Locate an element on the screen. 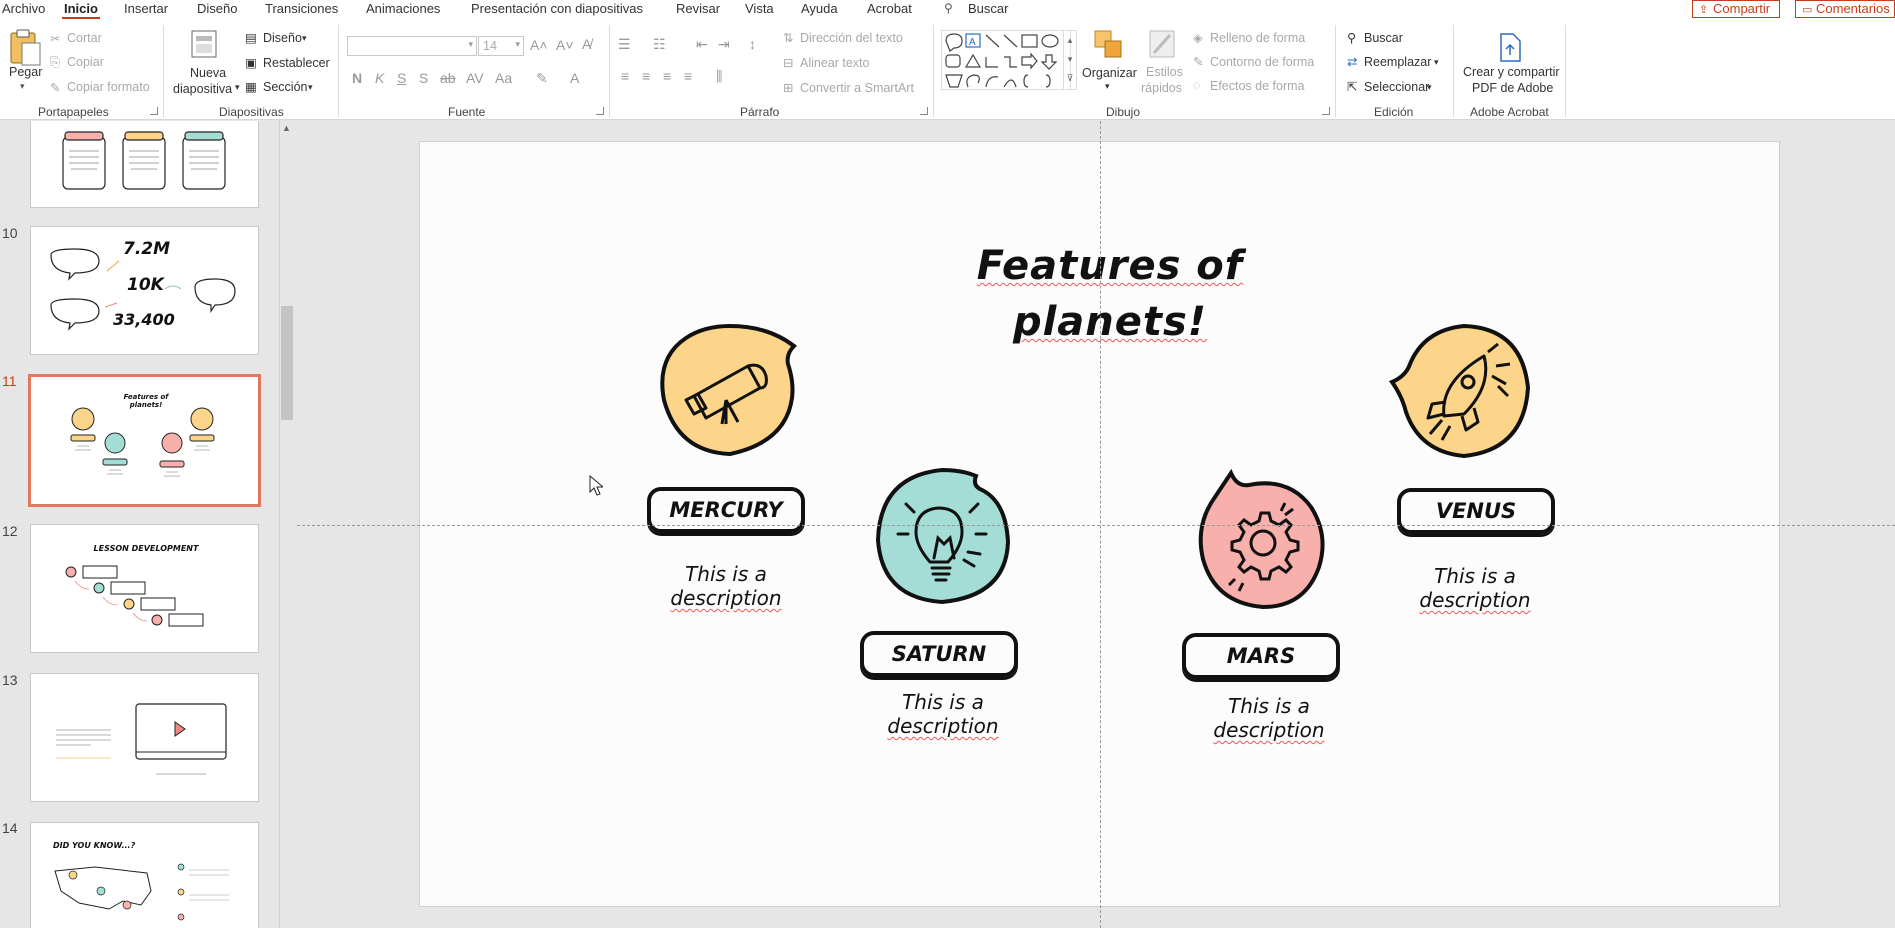 Image resolution: width=1895 pixels, height=928 pixels. tab-vista: Vista is located at coordinates (759, 8).